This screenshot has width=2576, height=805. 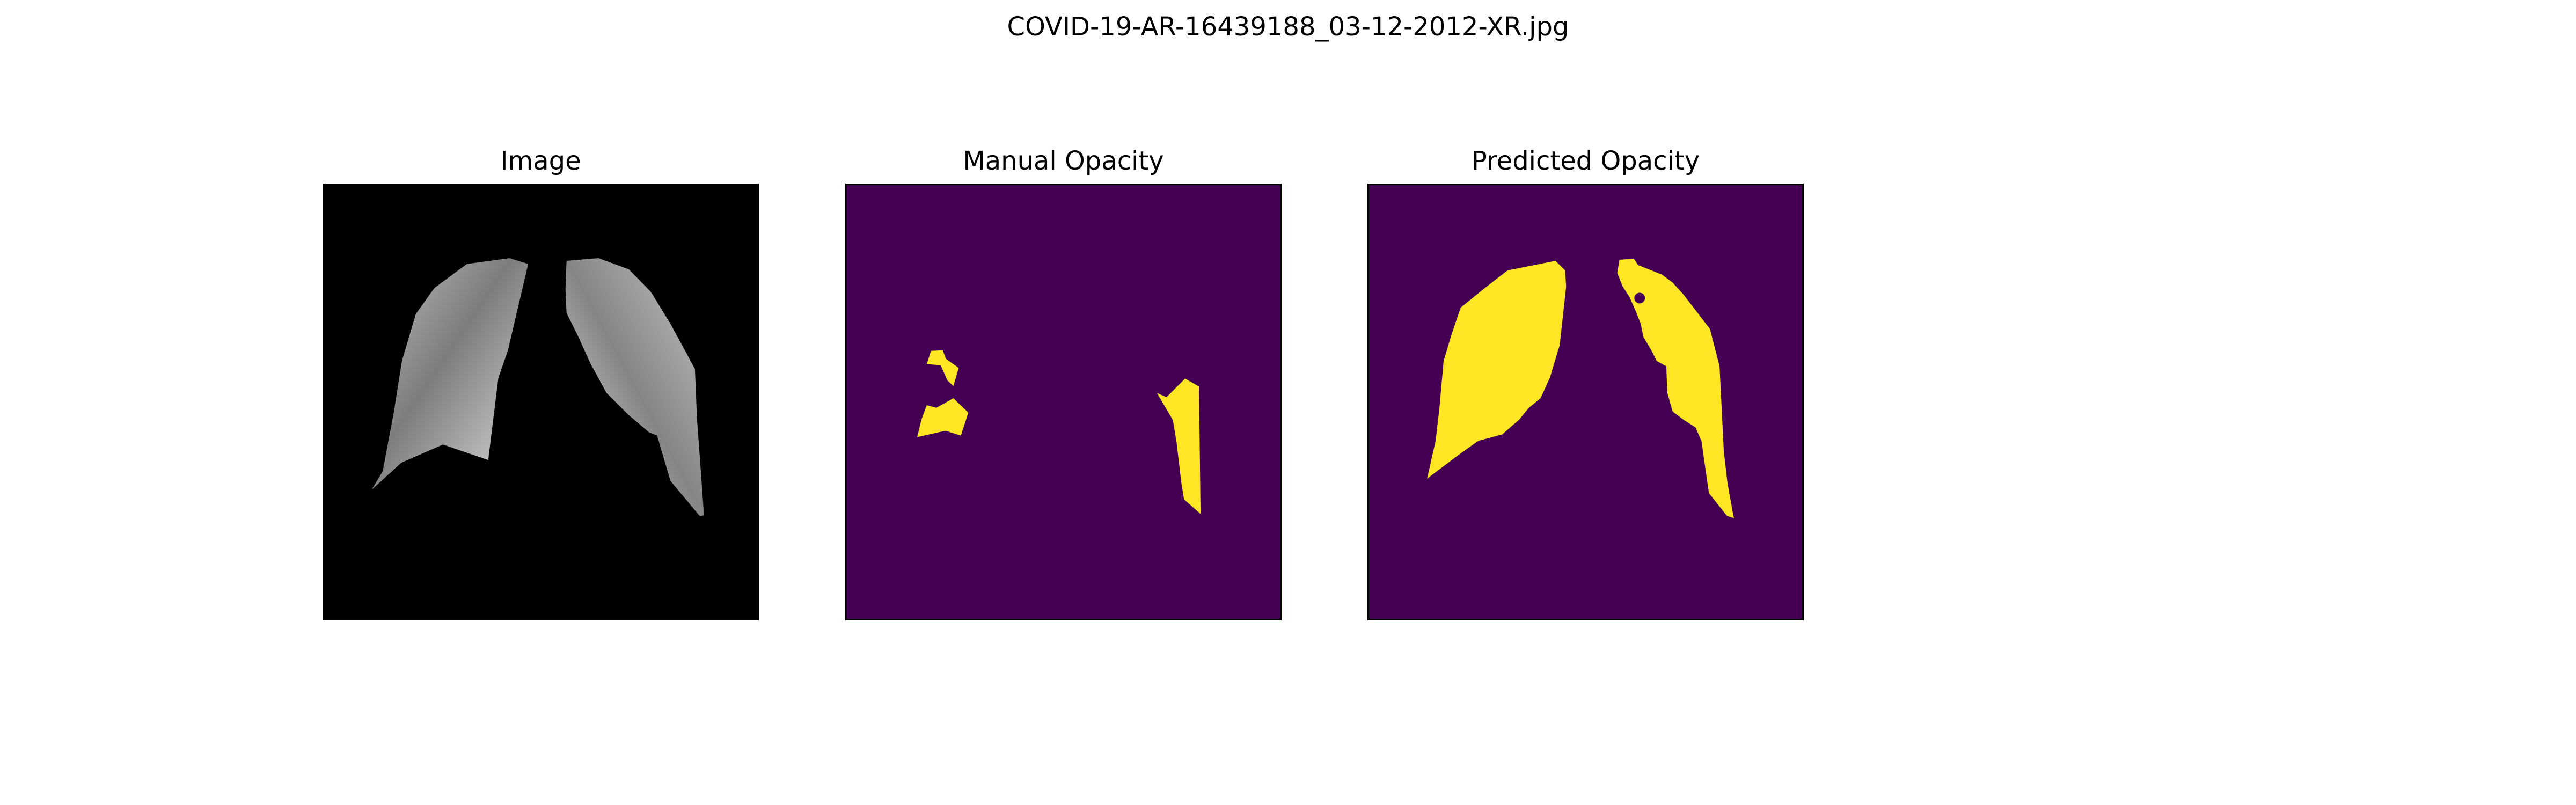 I want to click on xray-image, so click(x=540, y=402).